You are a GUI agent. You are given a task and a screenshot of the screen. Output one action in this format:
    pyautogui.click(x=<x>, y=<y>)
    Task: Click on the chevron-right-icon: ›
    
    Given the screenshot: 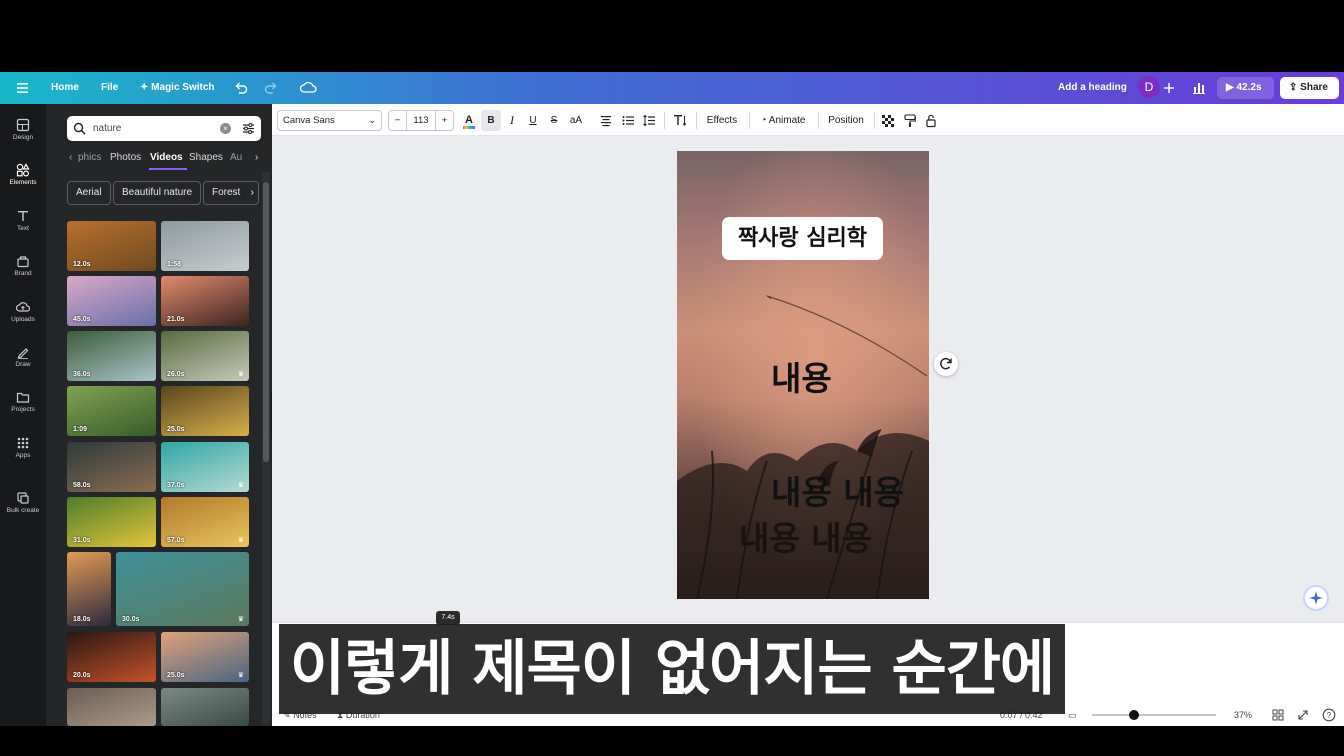 What is the action you would take?
    pyautogui.click(x=252, y=193)
    